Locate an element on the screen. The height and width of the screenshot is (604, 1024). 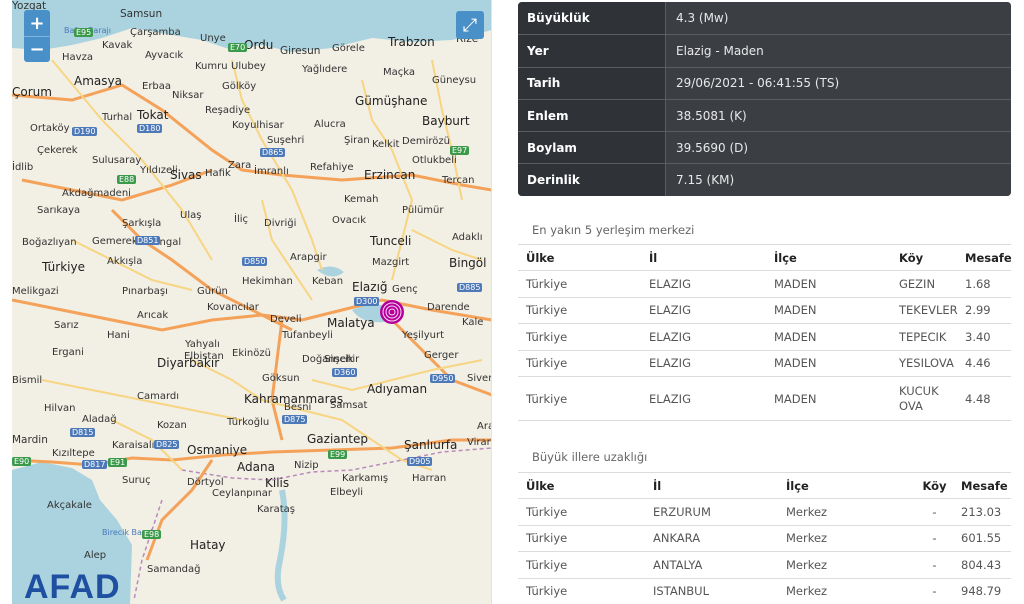
map-place-label: Alep is located at coordinates (95, 555).